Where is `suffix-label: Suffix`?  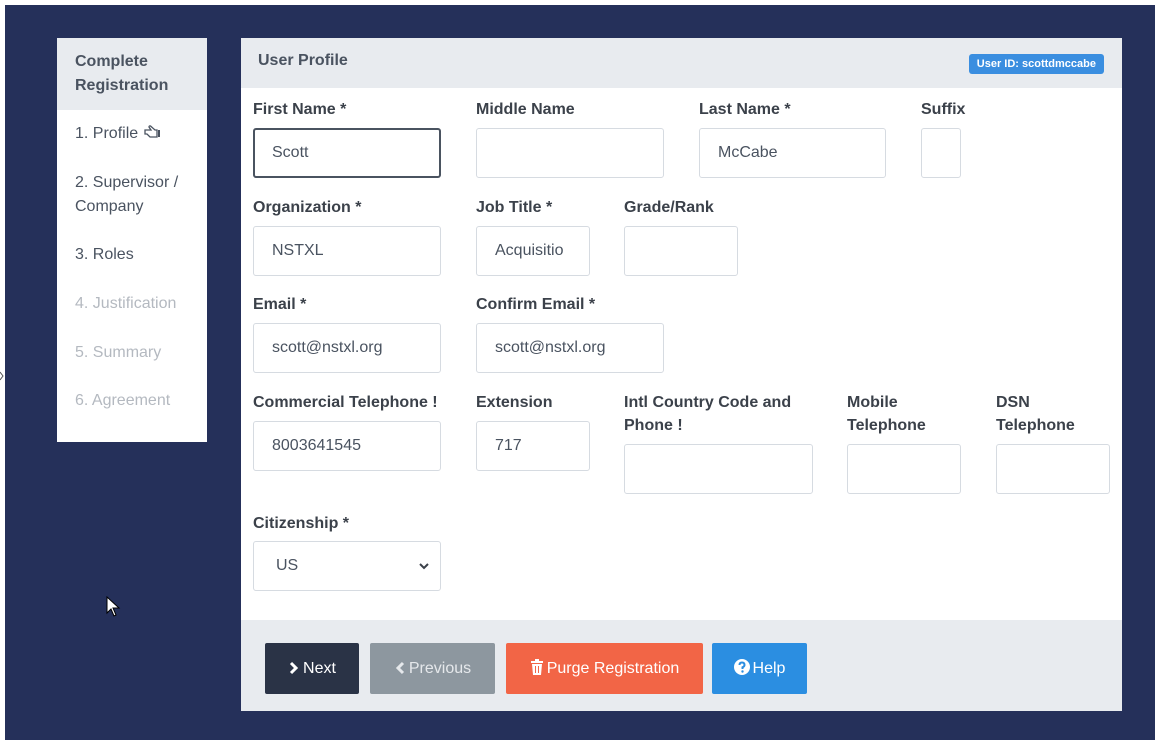
suffix-label: Suffix is located at coordinates (943, 109).